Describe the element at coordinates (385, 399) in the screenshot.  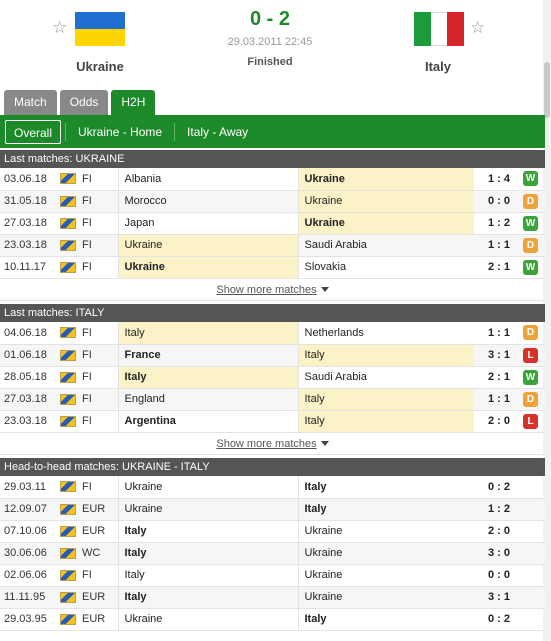
I see `away-team: Italy` at that location.